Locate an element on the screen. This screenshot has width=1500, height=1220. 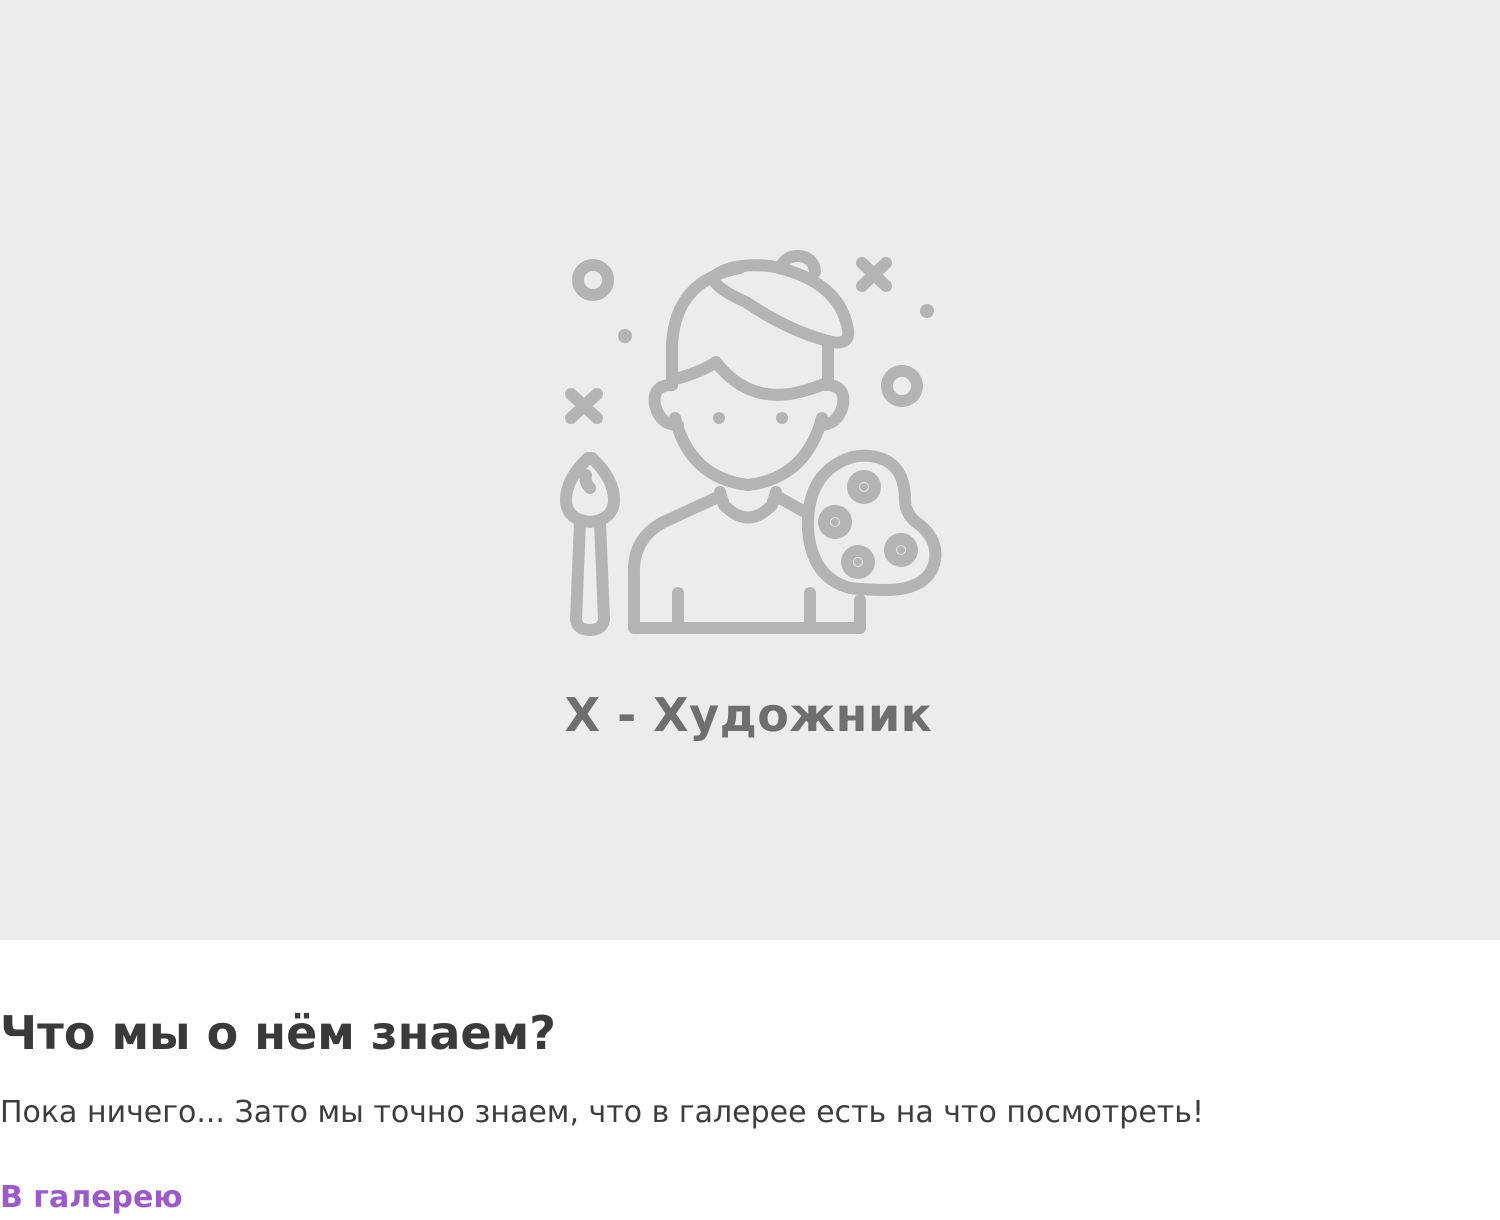
gallery-link: В галерею is located at coordinates (91, 1197).